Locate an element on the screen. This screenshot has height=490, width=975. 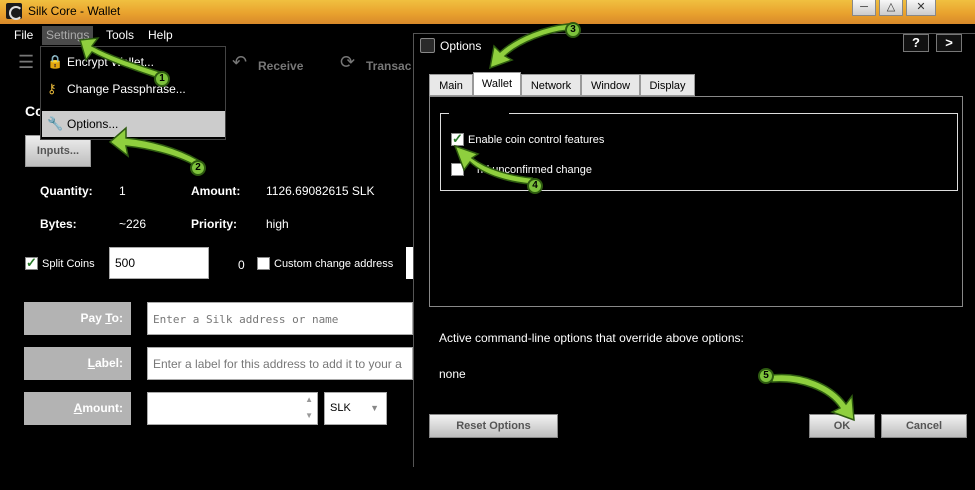
bytes-value: ~226 is located at coordinates (133, 224).